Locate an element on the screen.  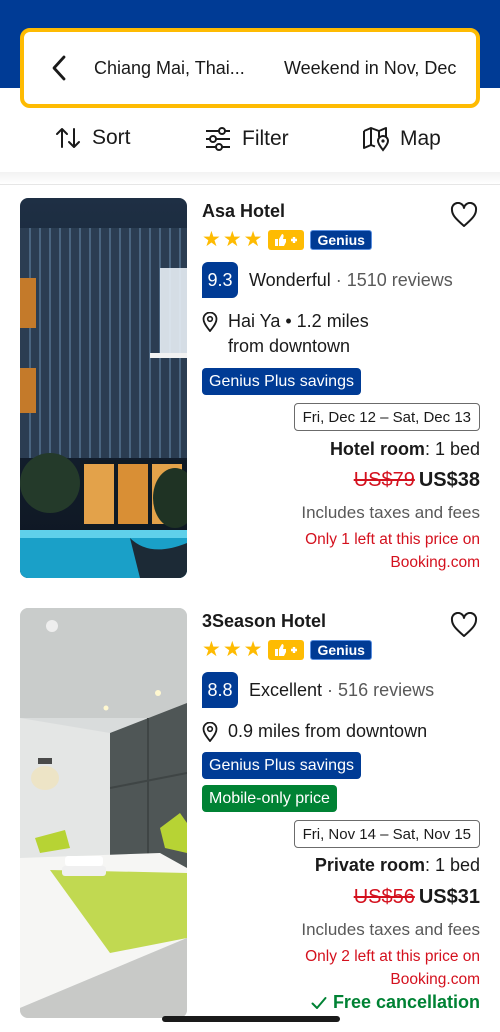
filter-sliders-icon is located at coordinates (218, 139).